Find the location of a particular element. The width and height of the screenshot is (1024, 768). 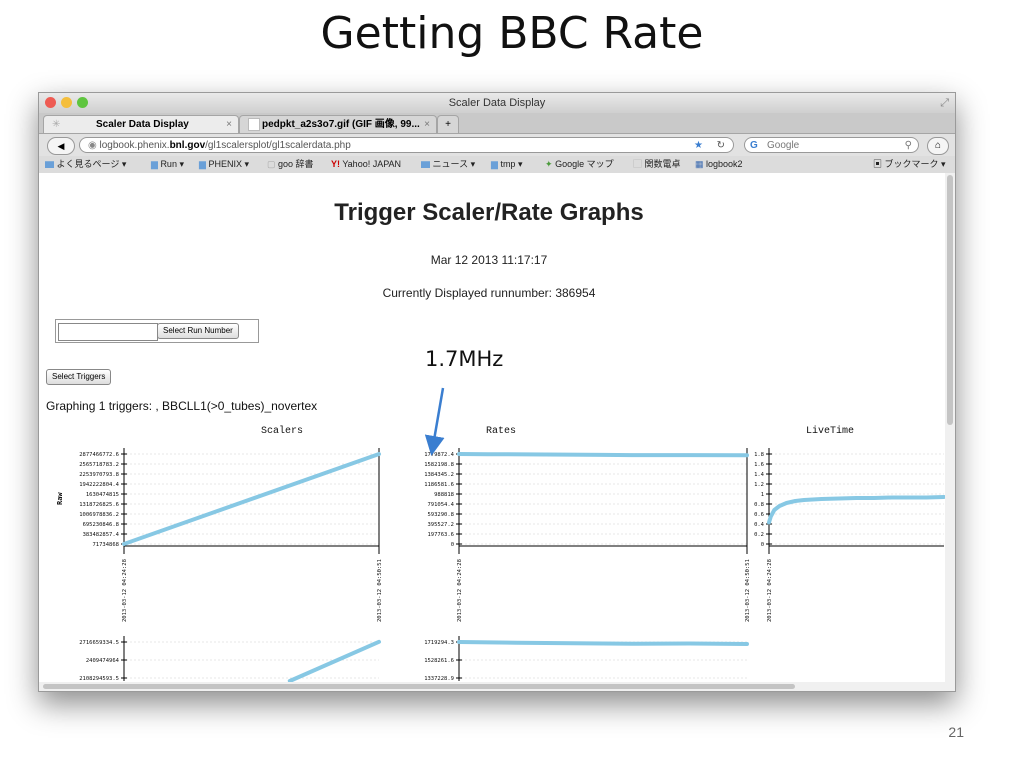

annotation-arrow-layer is located at coordinates (434, 421).